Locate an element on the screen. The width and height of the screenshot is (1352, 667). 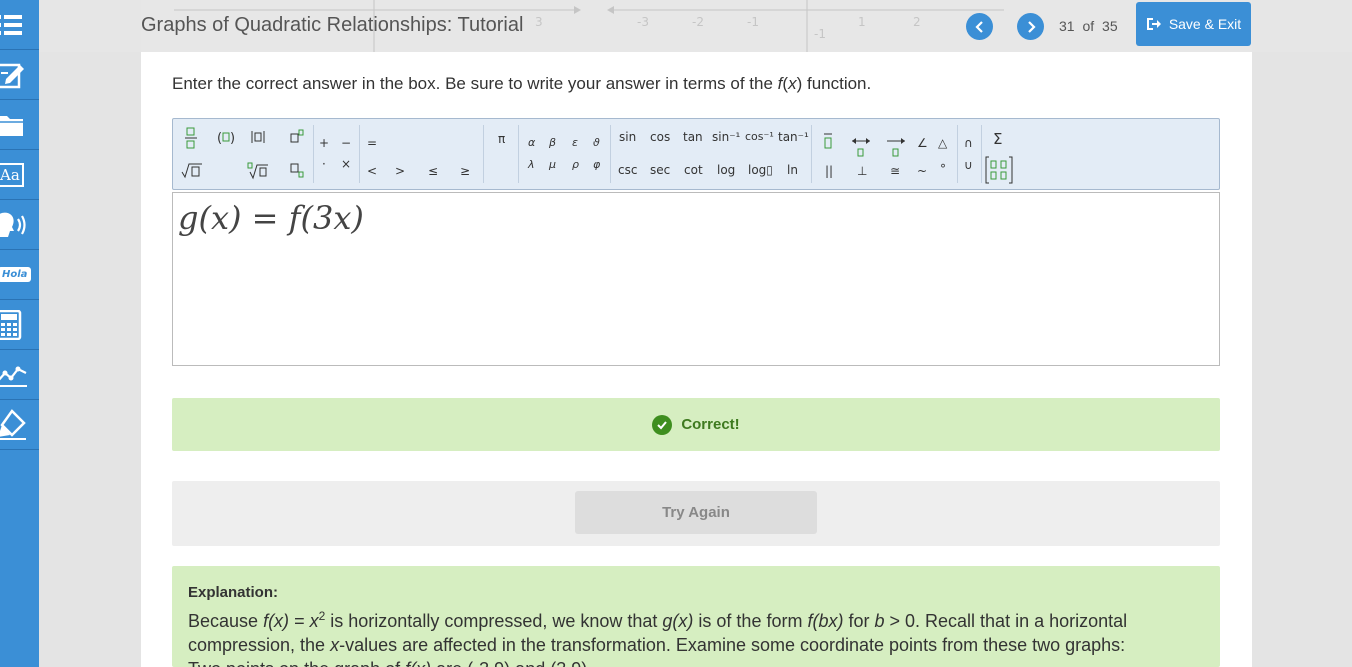
parentheses-icon: () is located at coordinates (226, 137).